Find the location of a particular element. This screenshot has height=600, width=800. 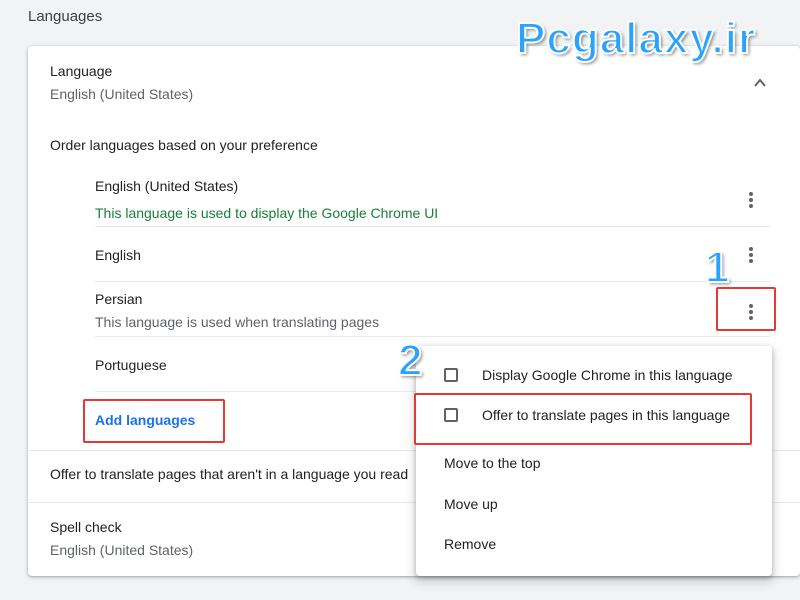

menu-item-label: Move up is located at coordinates (471, 504).